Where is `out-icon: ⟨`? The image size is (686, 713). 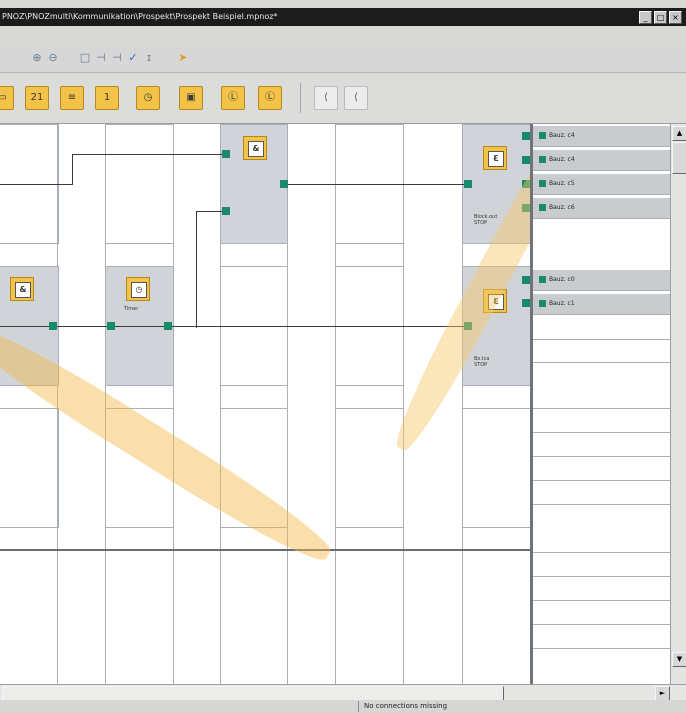 out-icon: ⟨ is located at coordinates (356, 98).